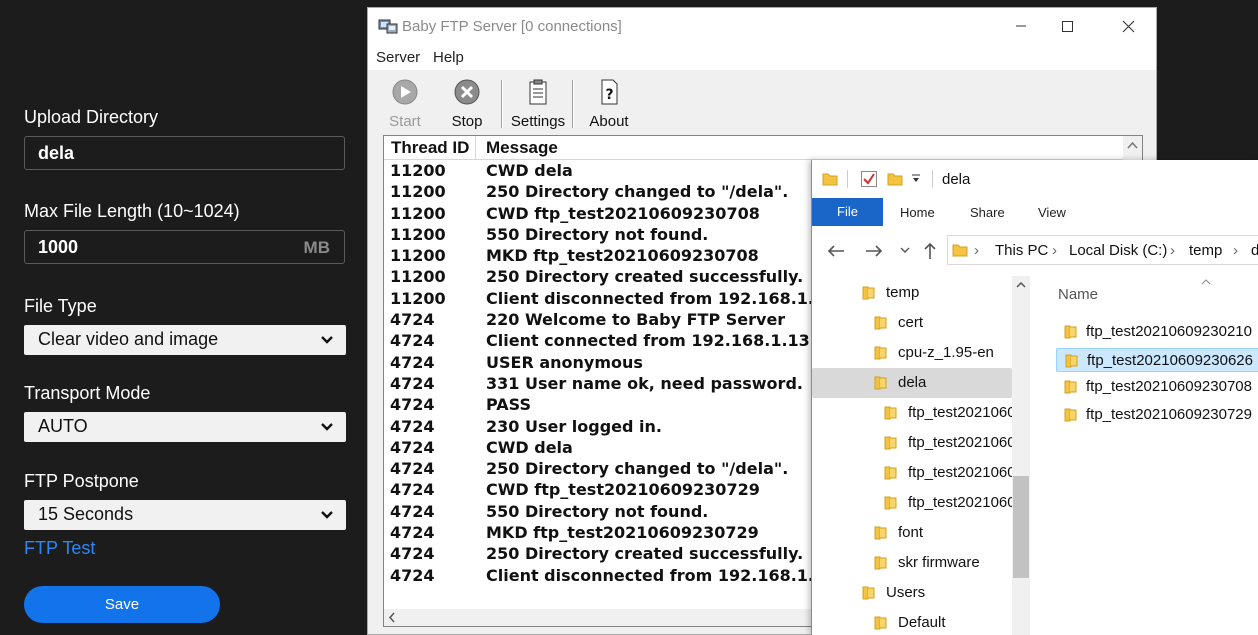  Describe the element at coordinates (1078, 294) in the screenshot. I see `column-name: Name` at that location.